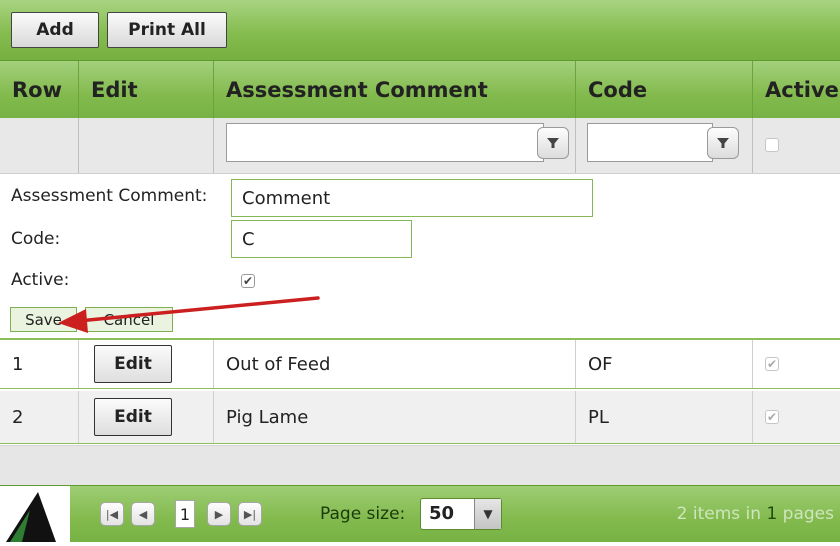 This screenshot has width=840, height=546. I want to click on comment-cell: Pig Lame, so click(394, 417).